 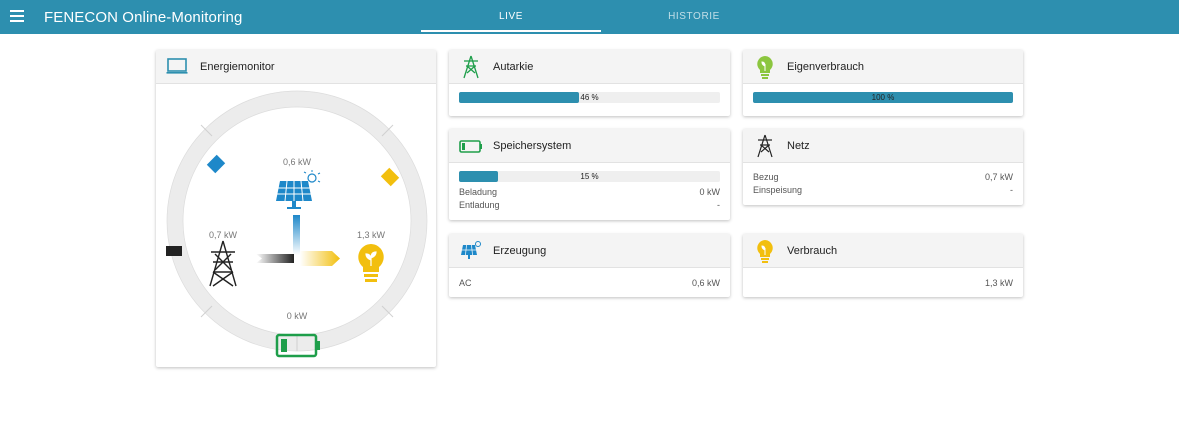 What do you see at coordinates (709, 192) in the screenshot?
I see `beladung-value: 0 kW` at bounding box center [709, 192].